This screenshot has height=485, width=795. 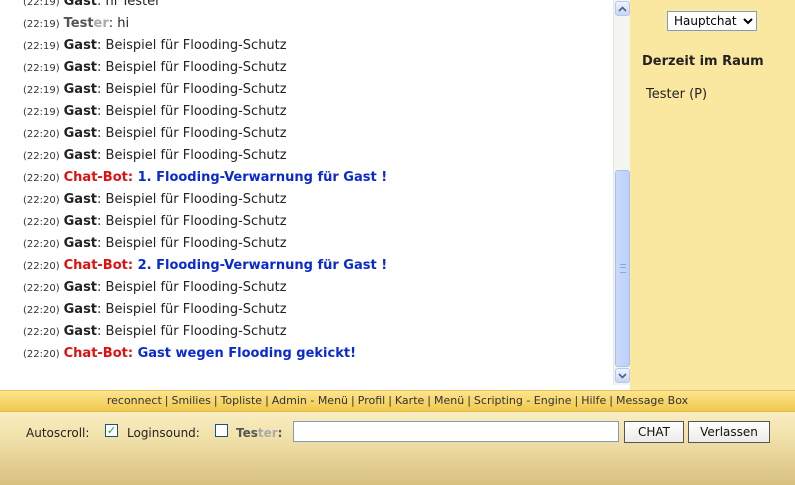 What do you see at coordinates (58, 433) in the screenshot?
I see `autoscroll-label: Autoscroll:` at bounding box center [58, 433].